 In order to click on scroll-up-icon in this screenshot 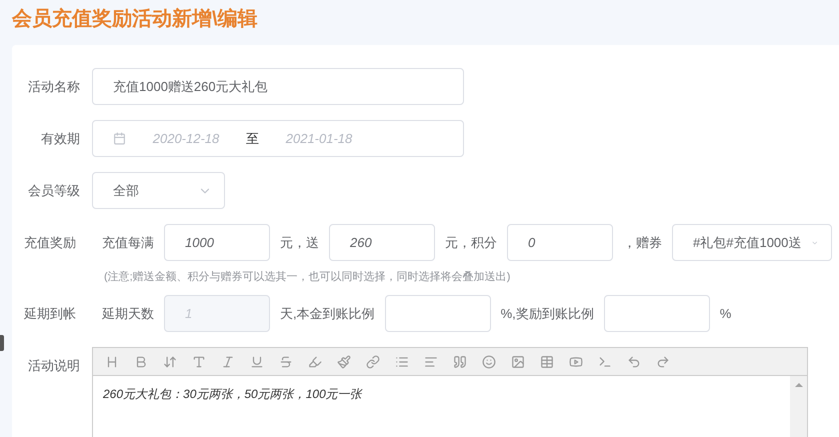, I will do `click(798, 385)`.